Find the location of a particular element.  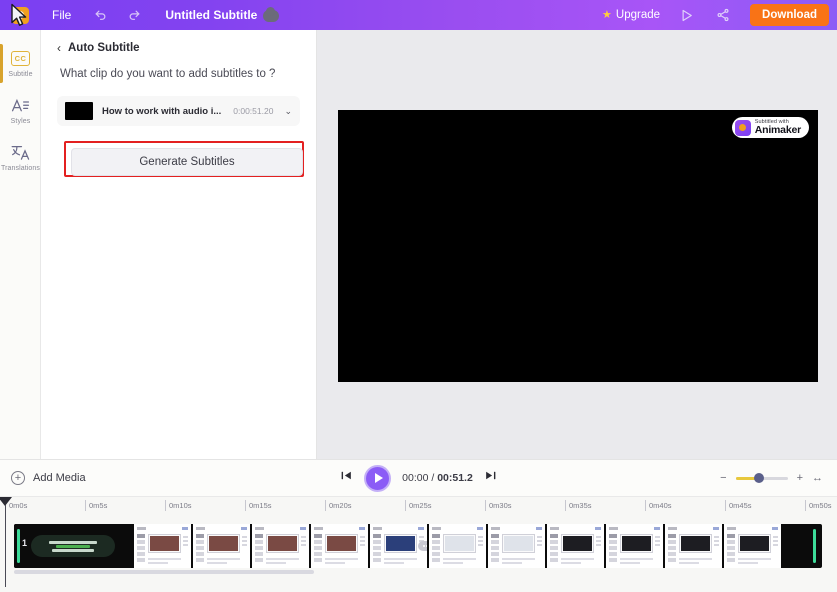

clip-end-marker is located at coordinates (814, 546).